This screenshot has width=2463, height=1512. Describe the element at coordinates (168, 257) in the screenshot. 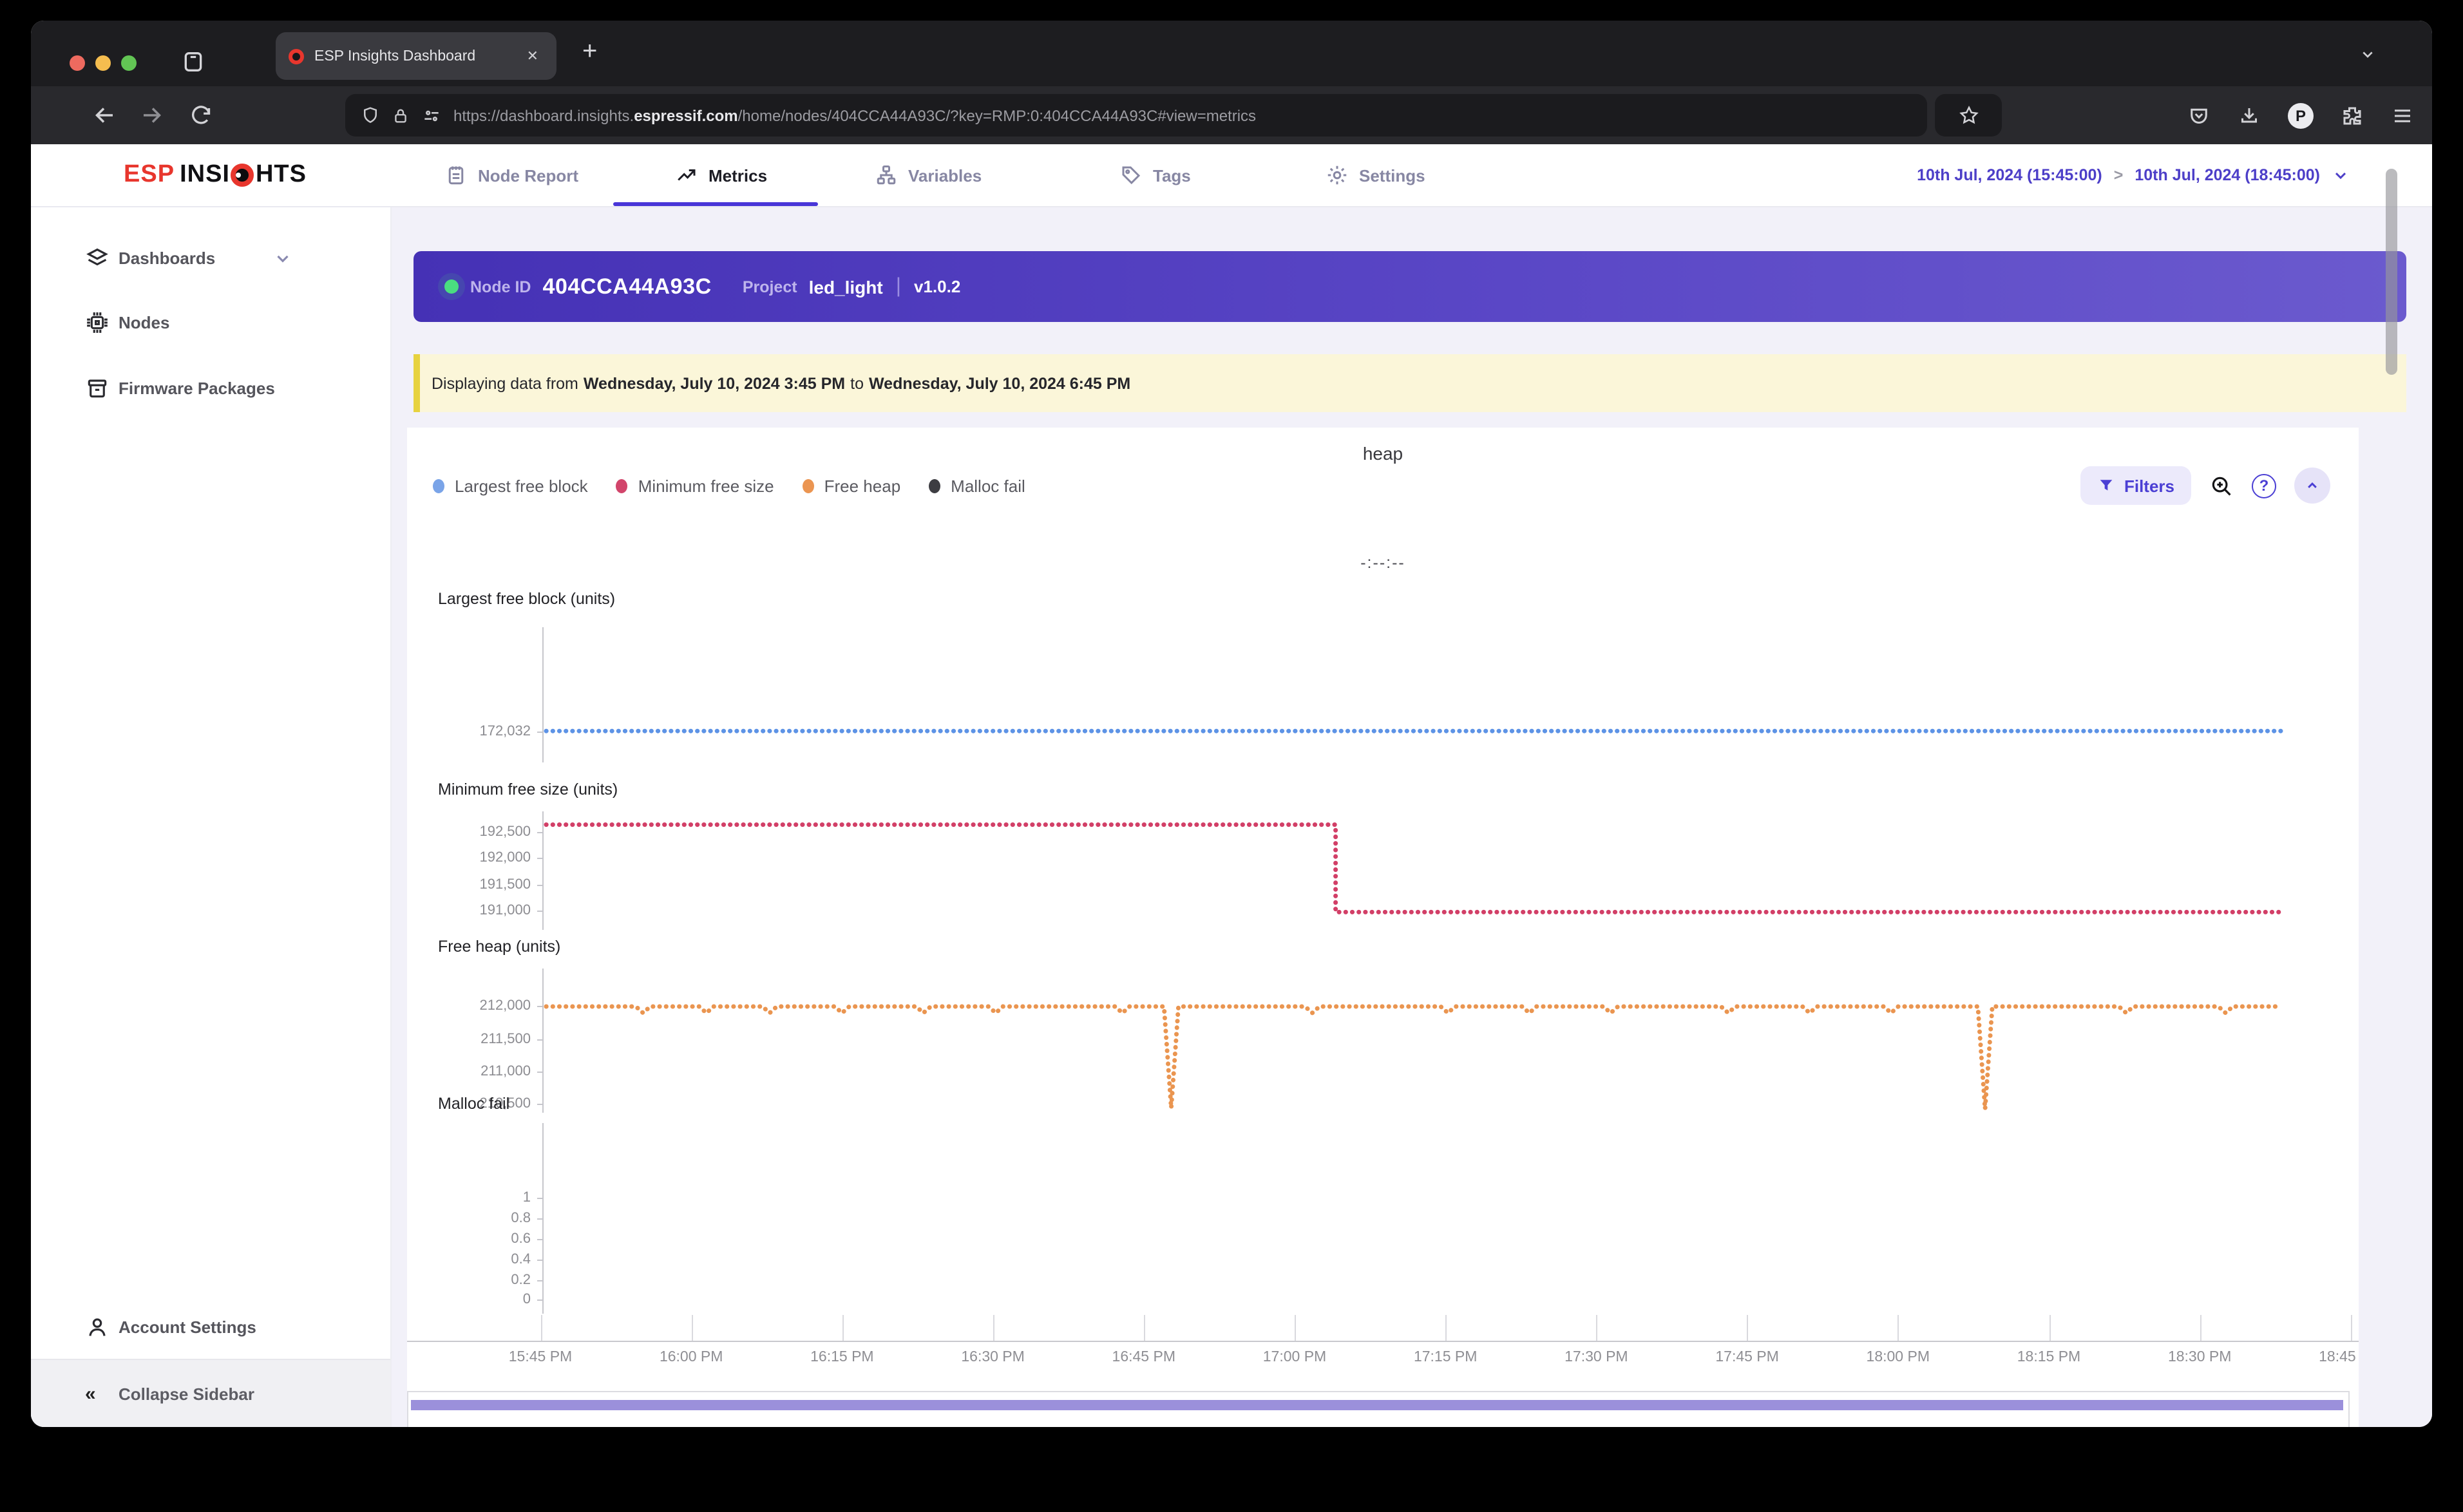

I see `sidebar-item-label: Dashboards` at that location.